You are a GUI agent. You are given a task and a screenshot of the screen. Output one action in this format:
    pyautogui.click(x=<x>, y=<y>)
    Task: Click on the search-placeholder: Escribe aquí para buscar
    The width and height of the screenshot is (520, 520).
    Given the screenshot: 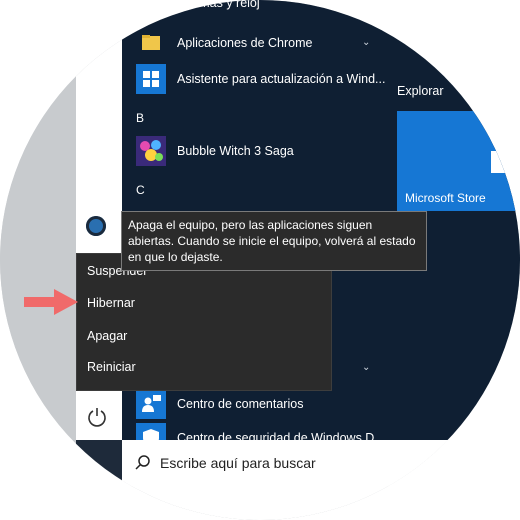 What is the action you would take?
    pyautogui.click(x=238, y=463)
    